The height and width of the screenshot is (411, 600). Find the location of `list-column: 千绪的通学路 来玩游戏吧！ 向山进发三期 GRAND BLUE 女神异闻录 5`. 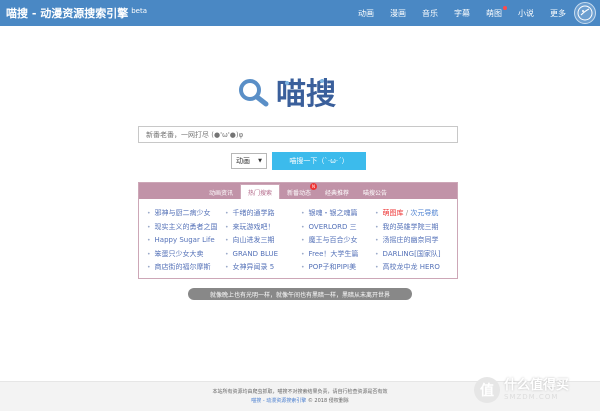

list-column: 千绪的通学路 来玩游戏吧！ 向山进发三期 GRAND BLUE 女神异闻录 5 is located at coordinates (252, 241).